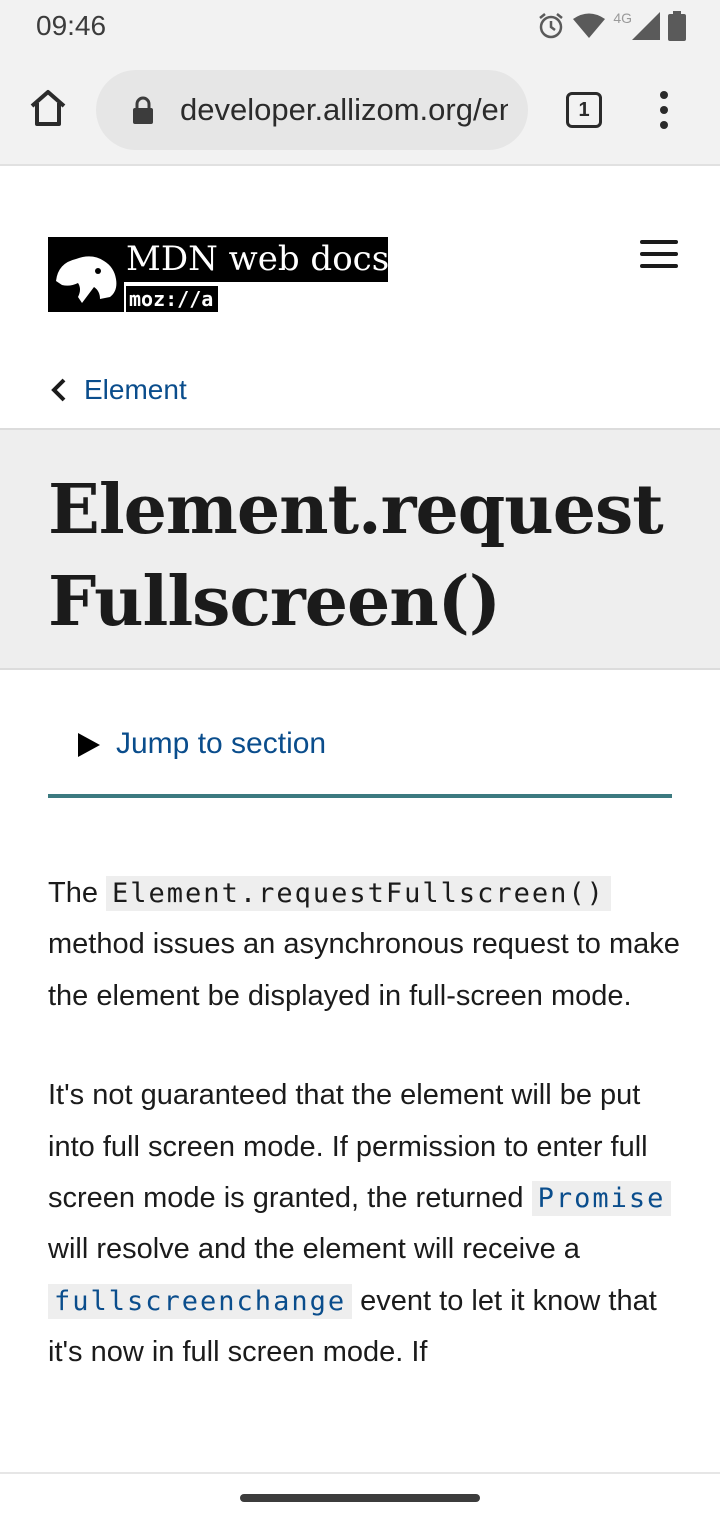 This screenshot has width=720, height=1520. I want to click on alarm-icon, so click(551, 26).